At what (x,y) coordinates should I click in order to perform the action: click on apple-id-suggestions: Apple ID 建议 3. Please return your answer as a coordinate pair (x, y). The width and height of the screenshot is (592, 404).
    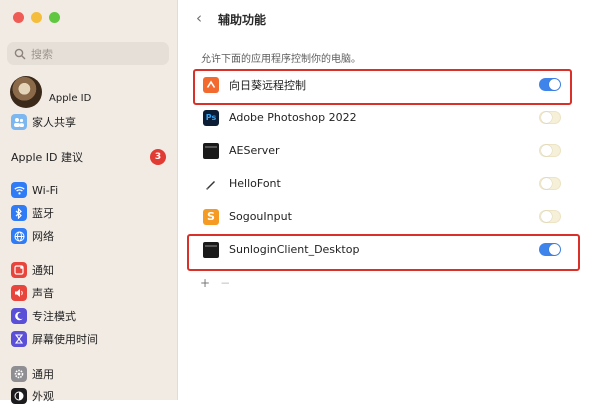
    Looking at the image, I should click on (88, 157).